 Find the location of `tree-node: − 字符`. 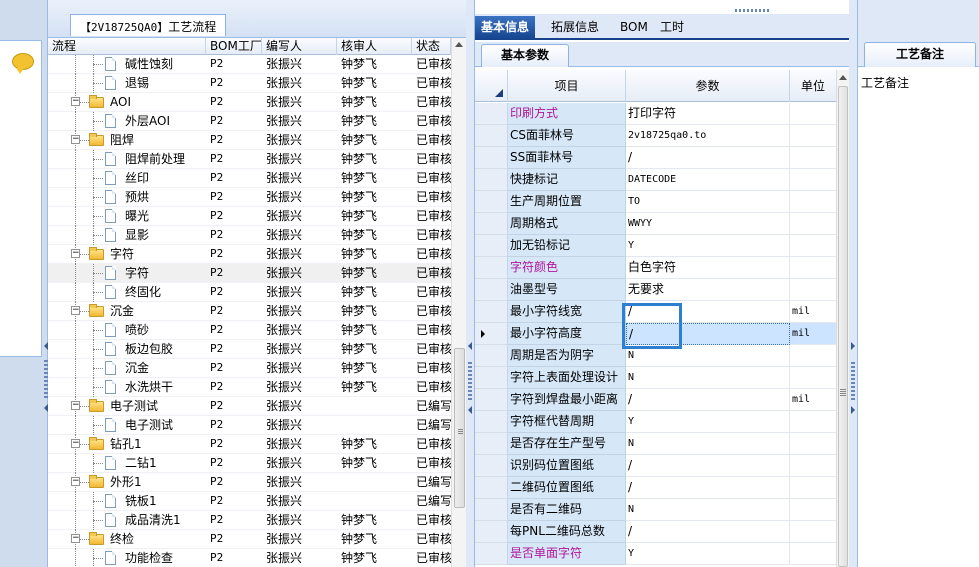

tree-node: − 字符 is located at coordinates (127, 254).